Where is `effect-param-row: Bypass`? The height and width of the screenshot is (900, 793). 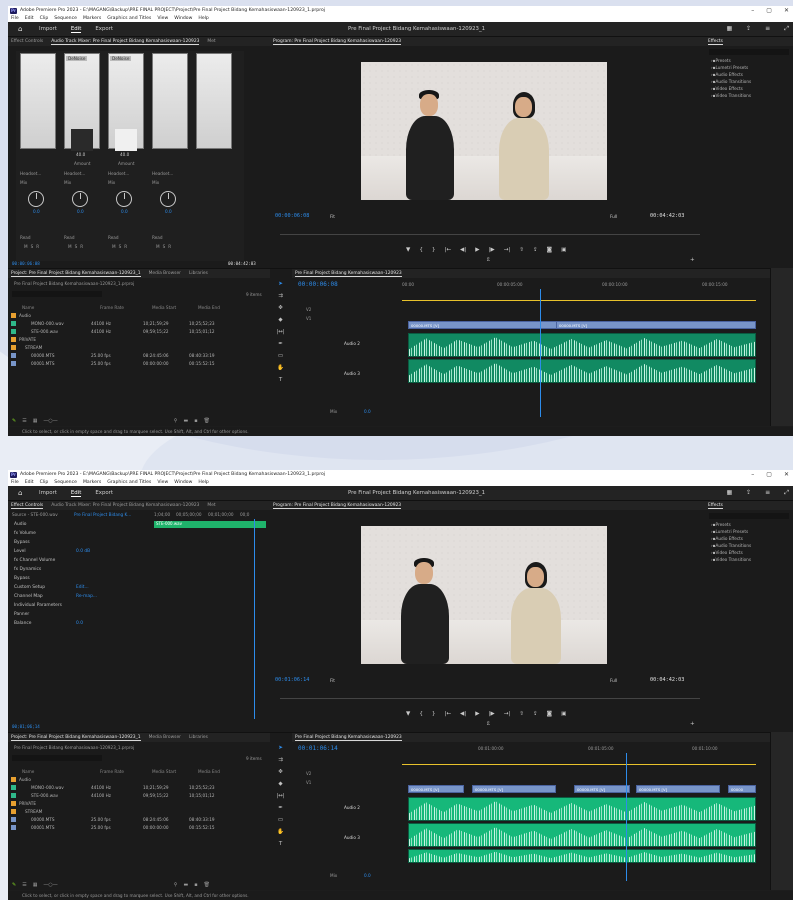
effect-param-row: Bypass is located at coordinates (42, 542).